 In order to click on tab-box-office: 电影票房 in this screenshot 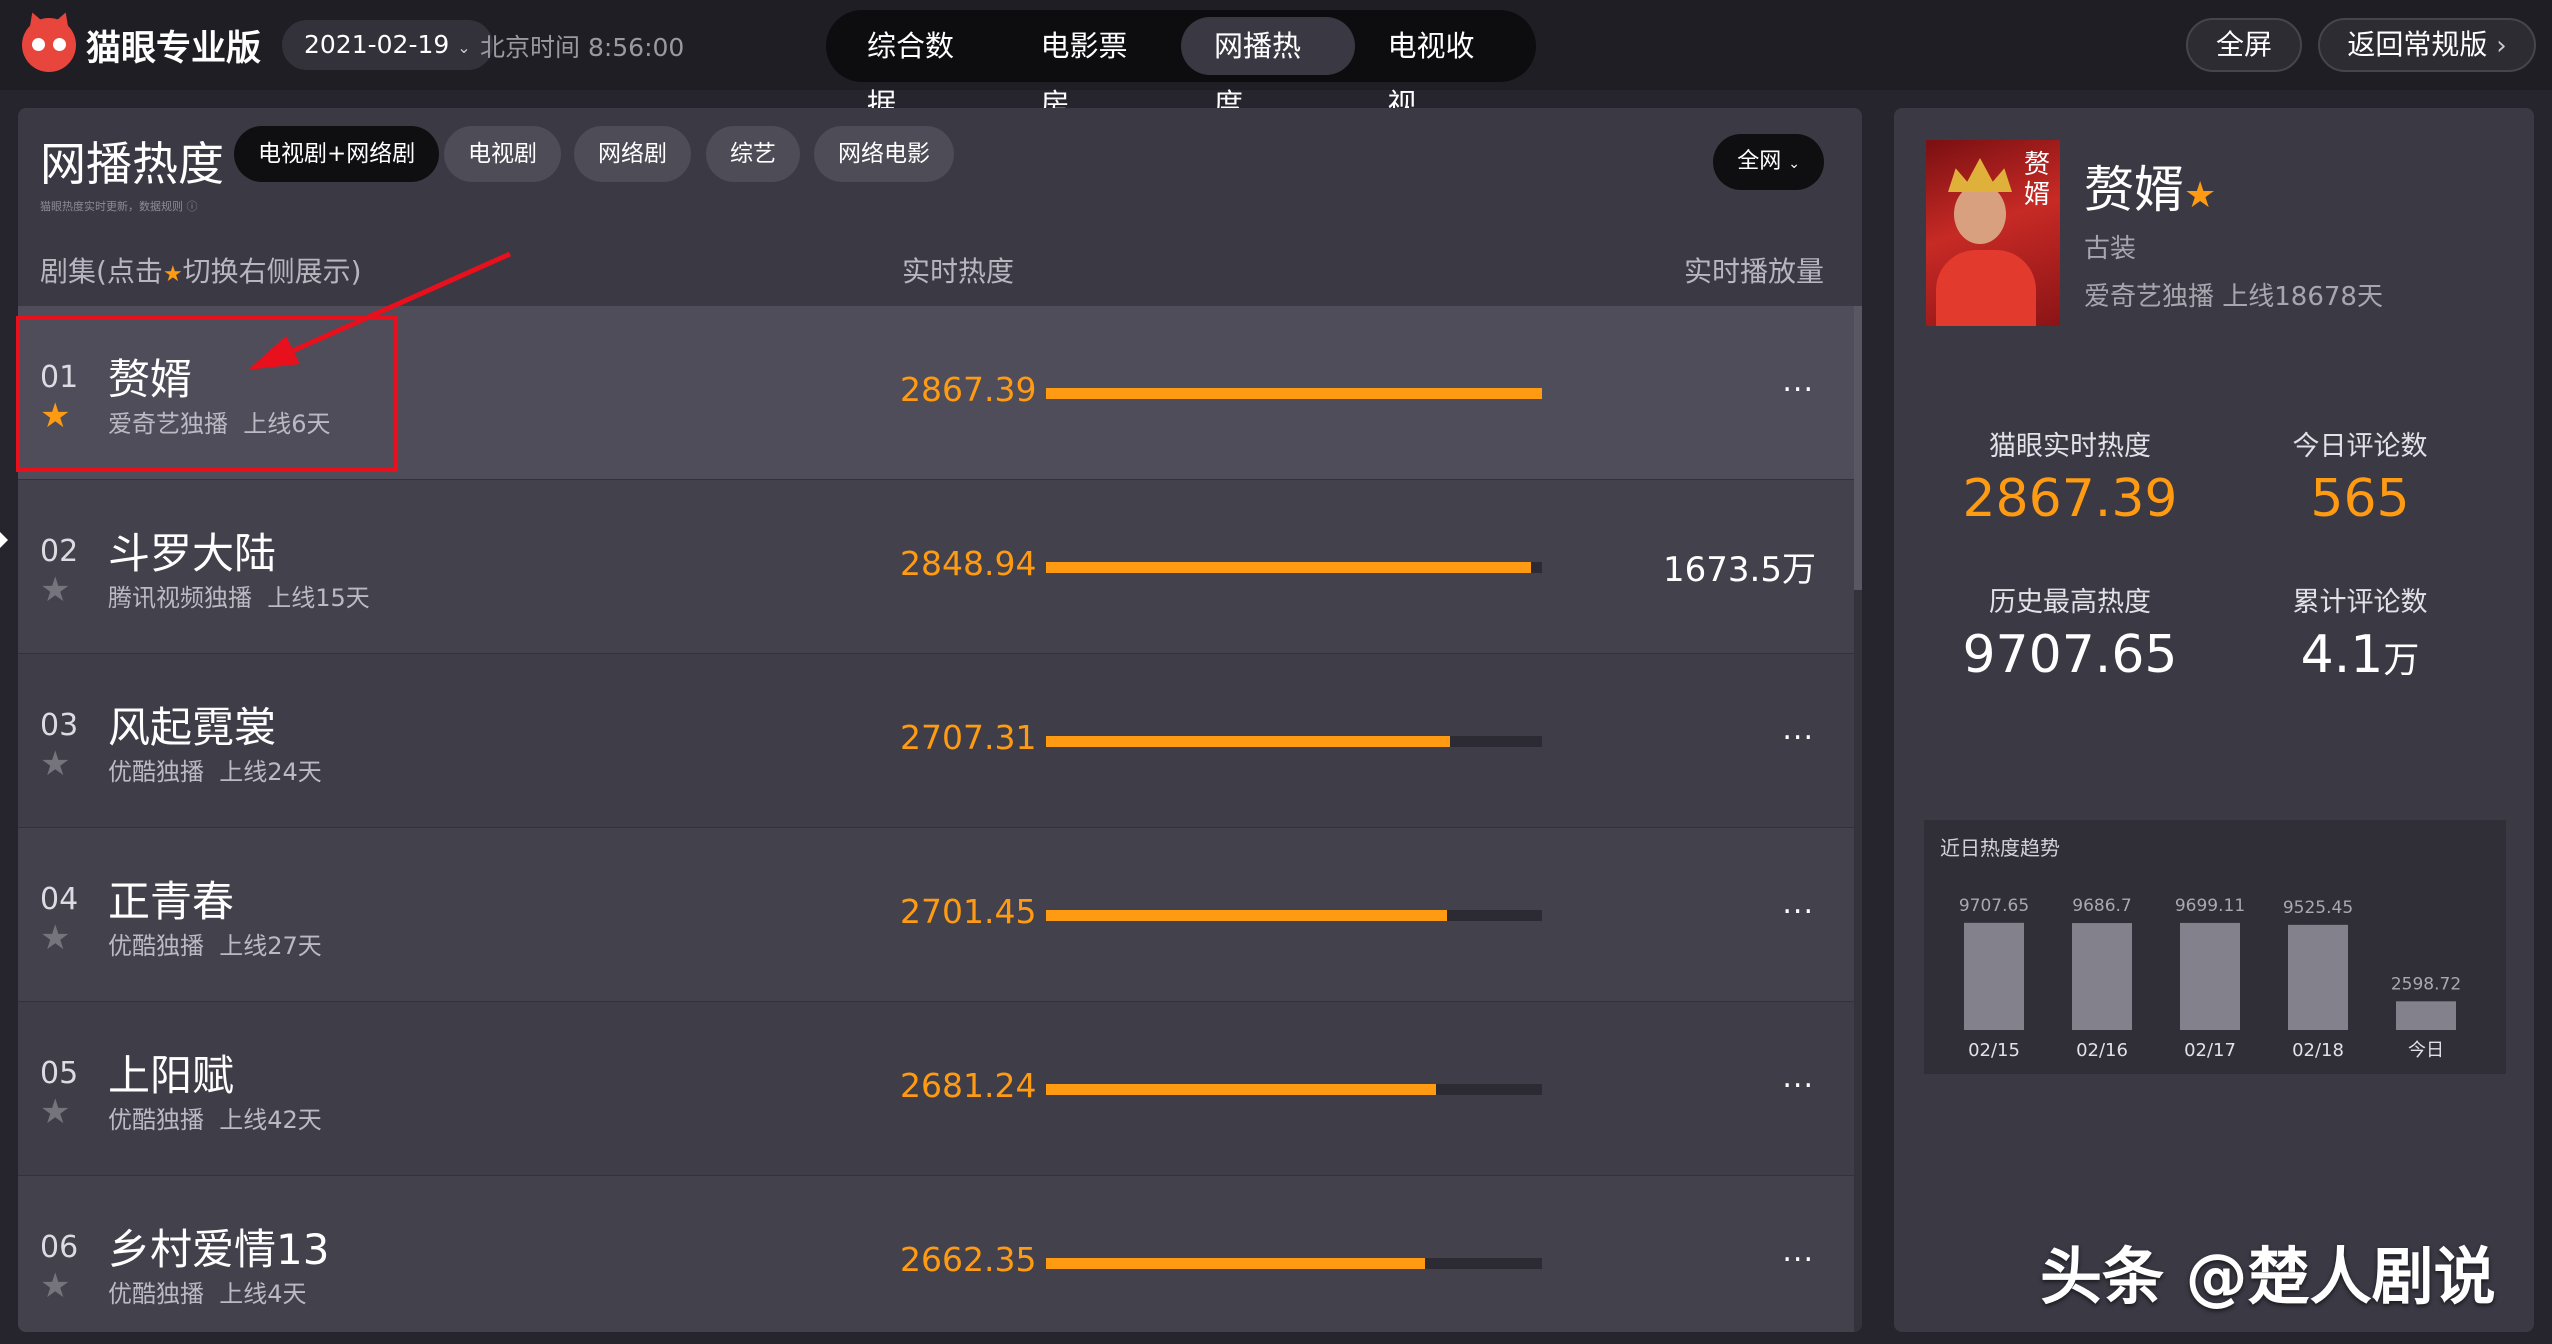, I will do `click(1095, 69)`.